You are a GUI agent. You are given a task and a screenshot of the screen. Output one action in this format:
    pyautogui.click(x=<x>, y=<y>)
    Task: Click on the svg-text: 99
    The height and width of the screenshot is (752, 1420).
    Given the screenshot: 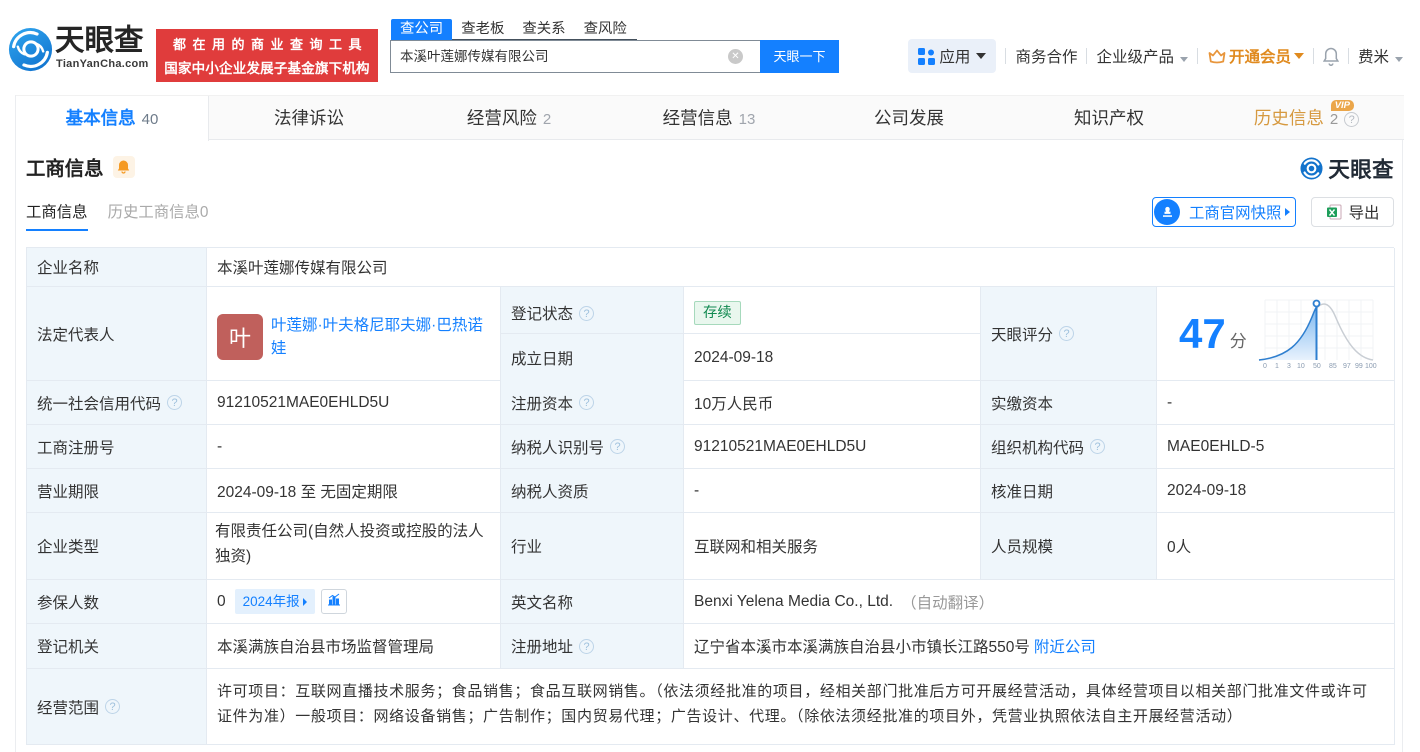 What is the action you would take?
    pyautogui.click(x=1359, y=366)
    